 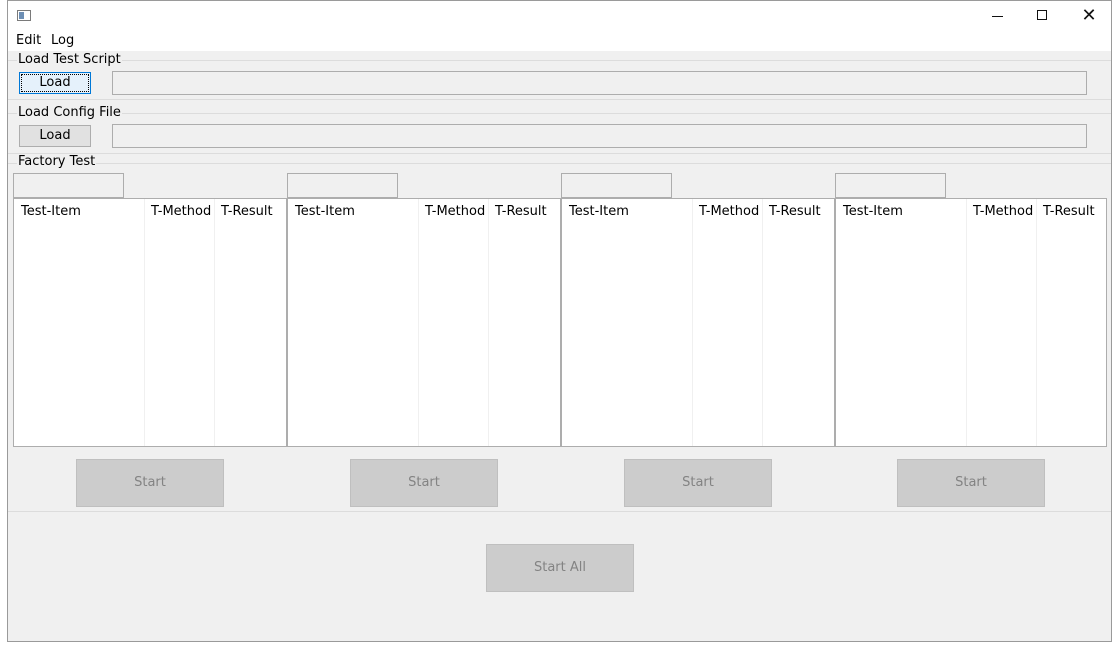 I want to click on config-file-path-field, so click(x=599, y=136).